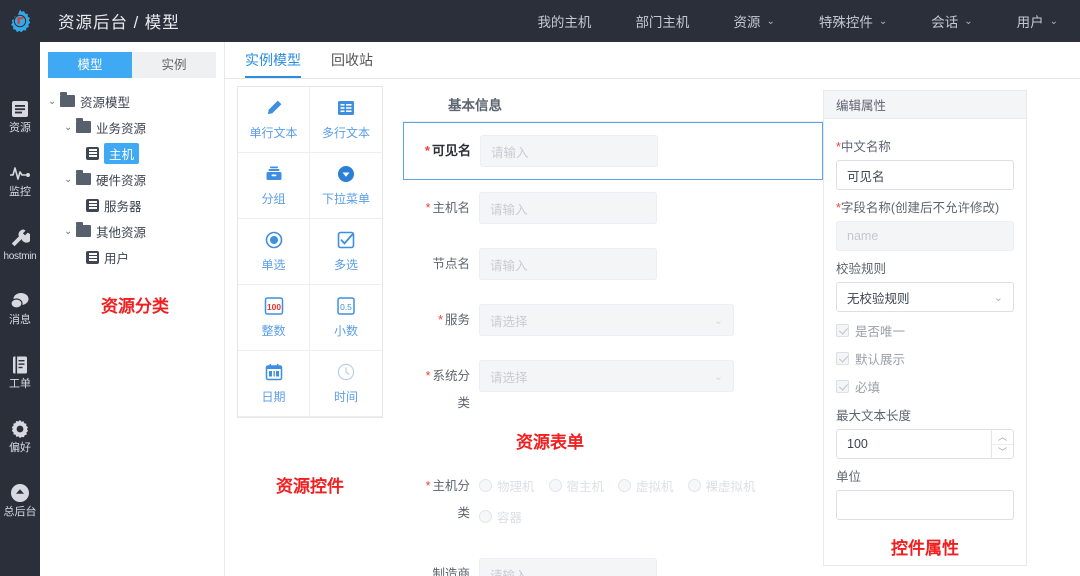 This screenshot has height=576, width=1080. Describe the element at coordinates (606, 320) in the screenshot. I see `service-select: 请选择 ⌄` at that location.